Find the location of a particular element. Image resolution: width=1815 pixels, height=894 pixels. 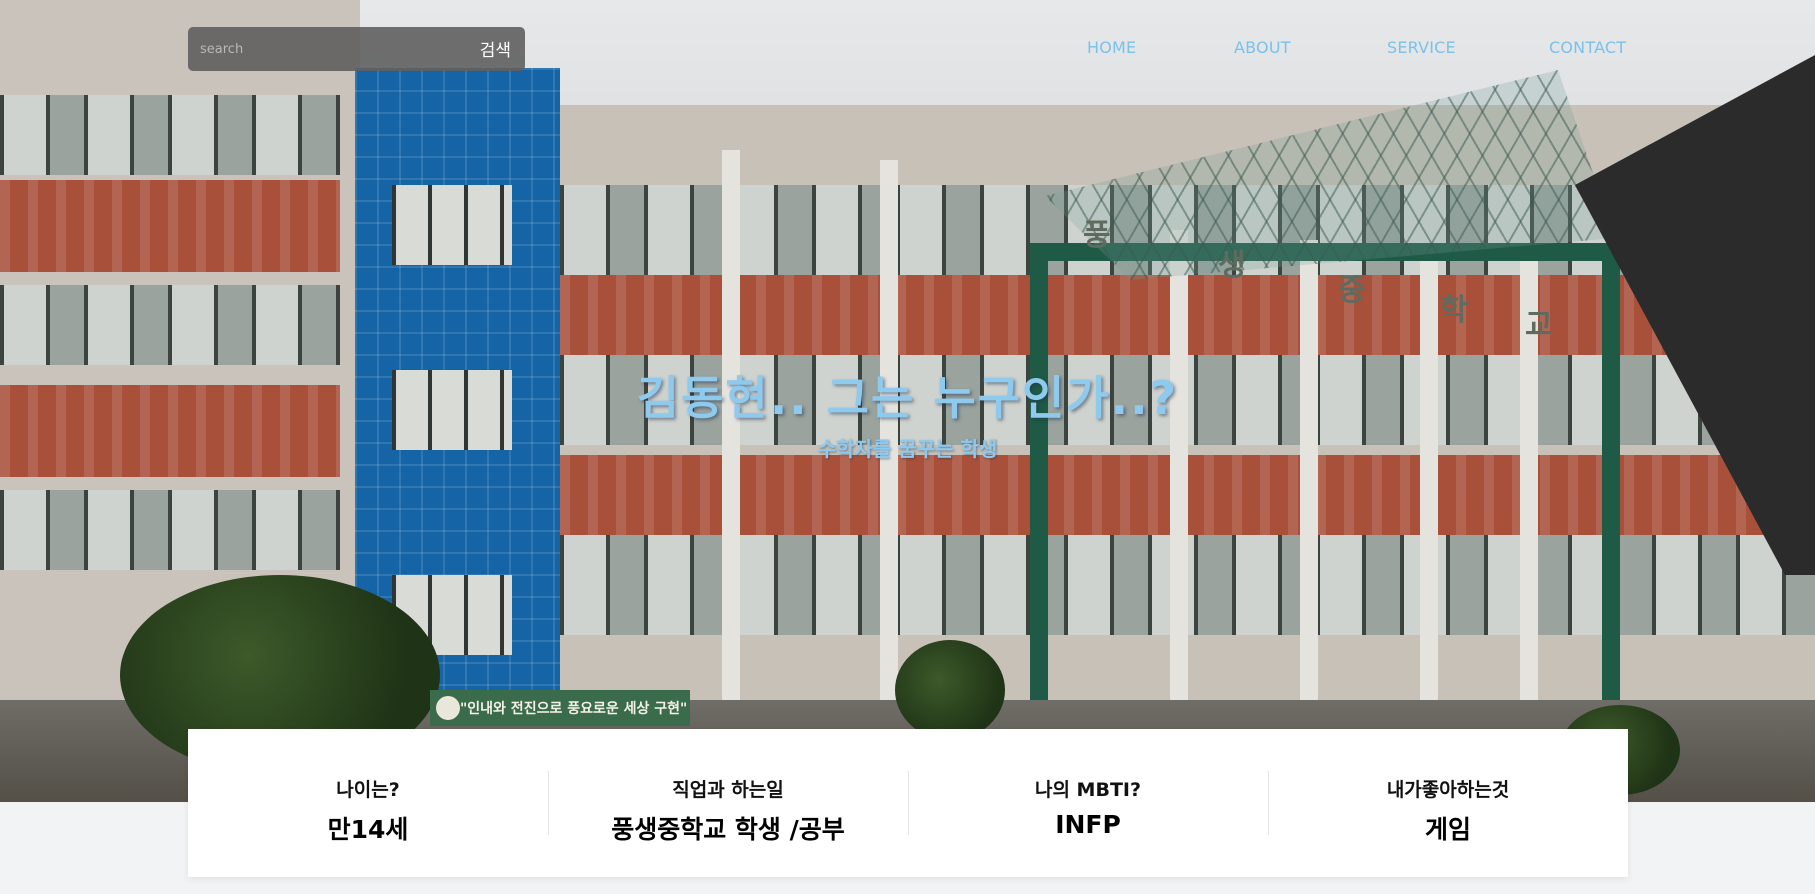

info-item-age: 나이는? 만14세 is located at coordinates (368, 803).